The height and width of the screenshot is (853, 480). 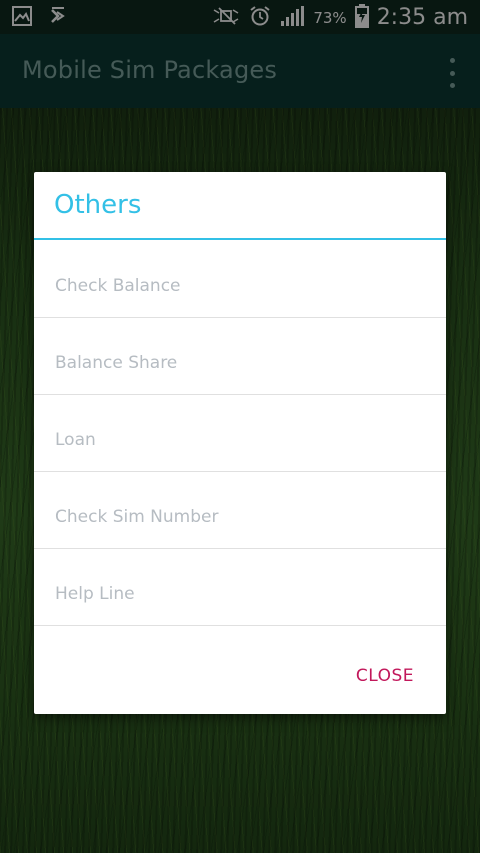 I want to click on option-loan: Loan, so click(x=240, y=433).